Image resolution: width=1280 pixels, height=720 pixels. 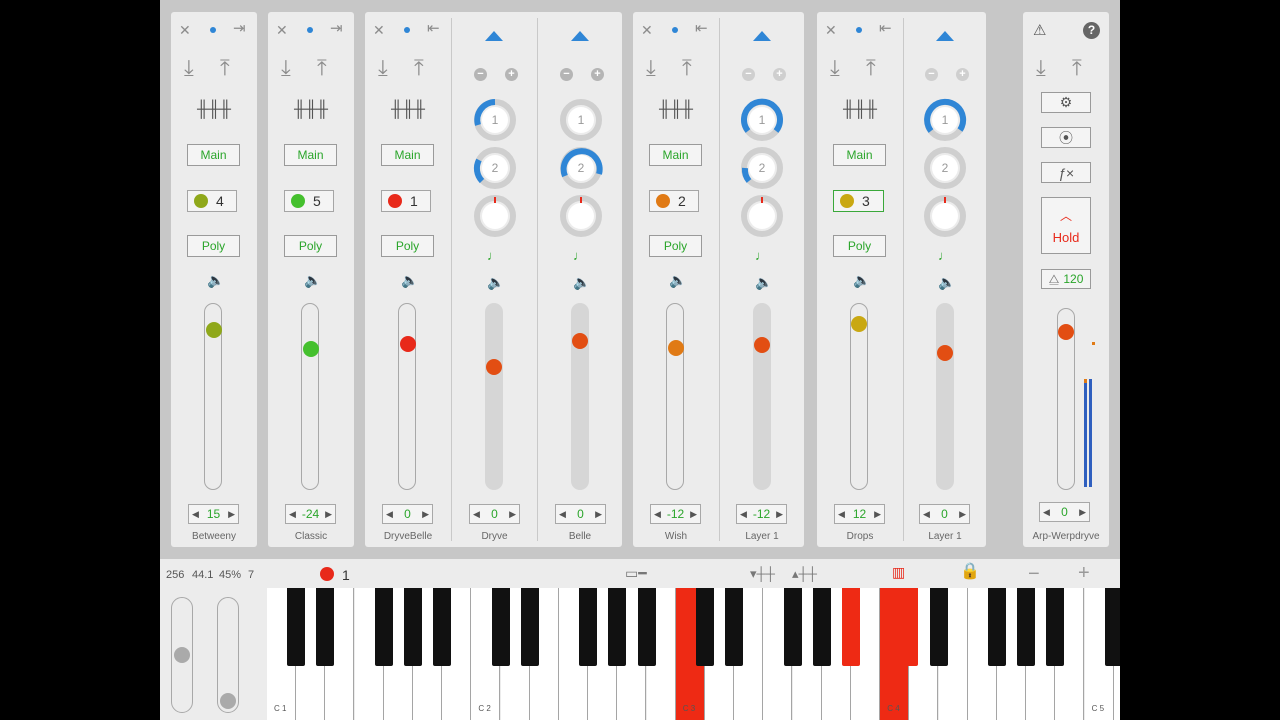 What do you see at coordinates (674, 201) in the screenshot?
I see `channel-selector: 2` at bounding box center [674, 201].